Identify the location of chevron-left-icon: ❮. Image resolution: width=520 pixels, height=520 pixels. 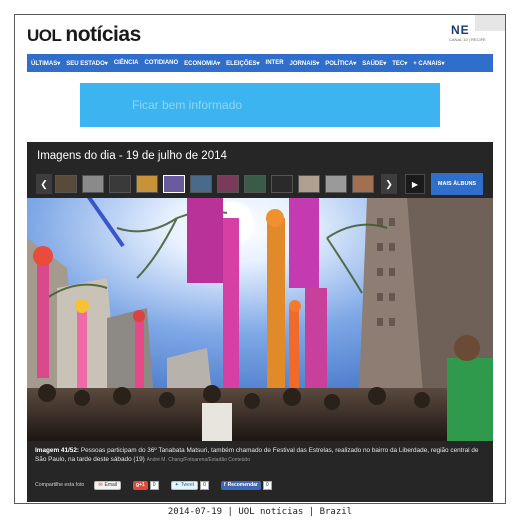
(44, 183).